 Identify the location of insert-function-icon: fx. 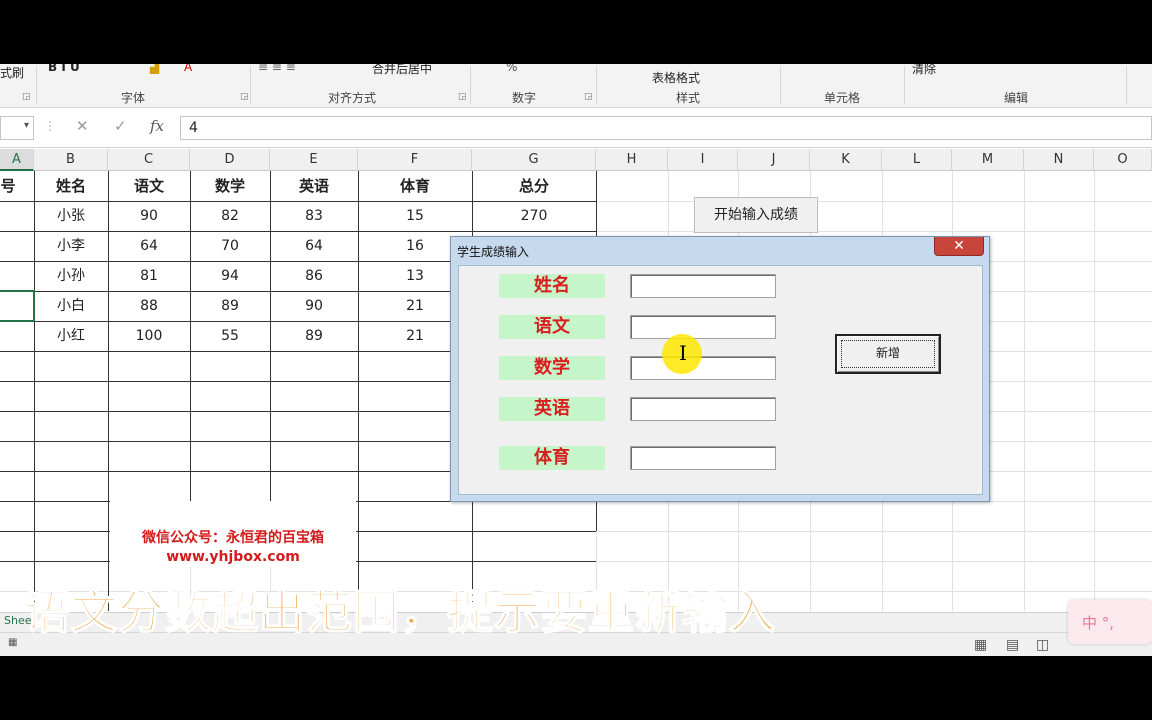
(157, 126).